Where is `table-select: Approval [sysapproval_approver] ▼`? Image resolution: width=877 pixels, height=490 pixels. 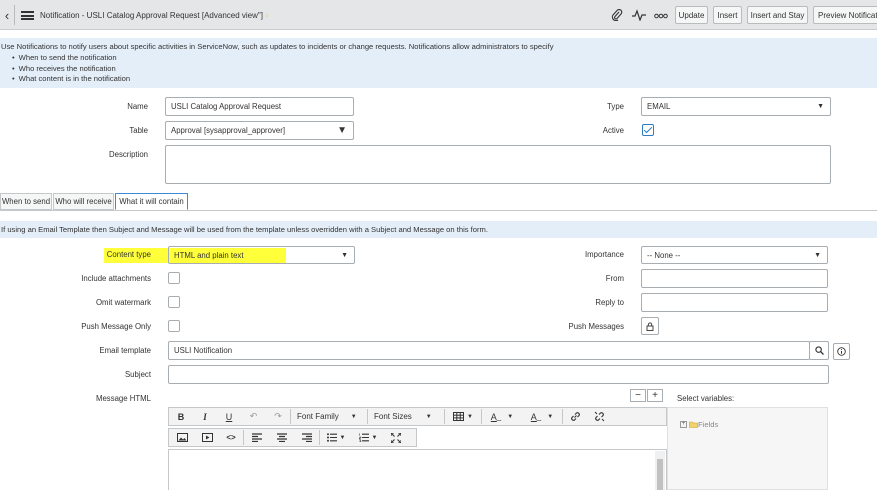
table-select: Approval [sysapproval_approver] ▼ is located at coordinates (259, 130).